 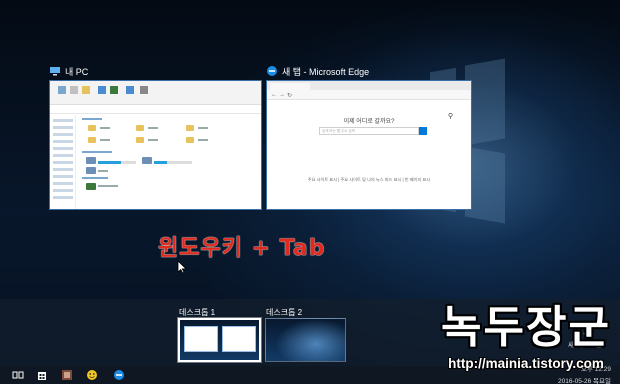 I want to click on desktop-1-thumbnail, so click(x=219, y=340).